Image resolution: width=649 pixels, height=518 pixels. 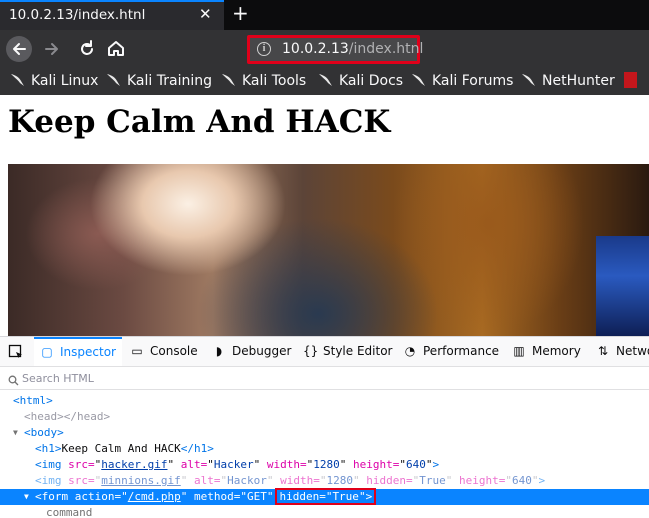 What do you see at coordinates (233, 464) in the screenshot?
I see `attr-value: Hacker` at bounding box center [233, 464].